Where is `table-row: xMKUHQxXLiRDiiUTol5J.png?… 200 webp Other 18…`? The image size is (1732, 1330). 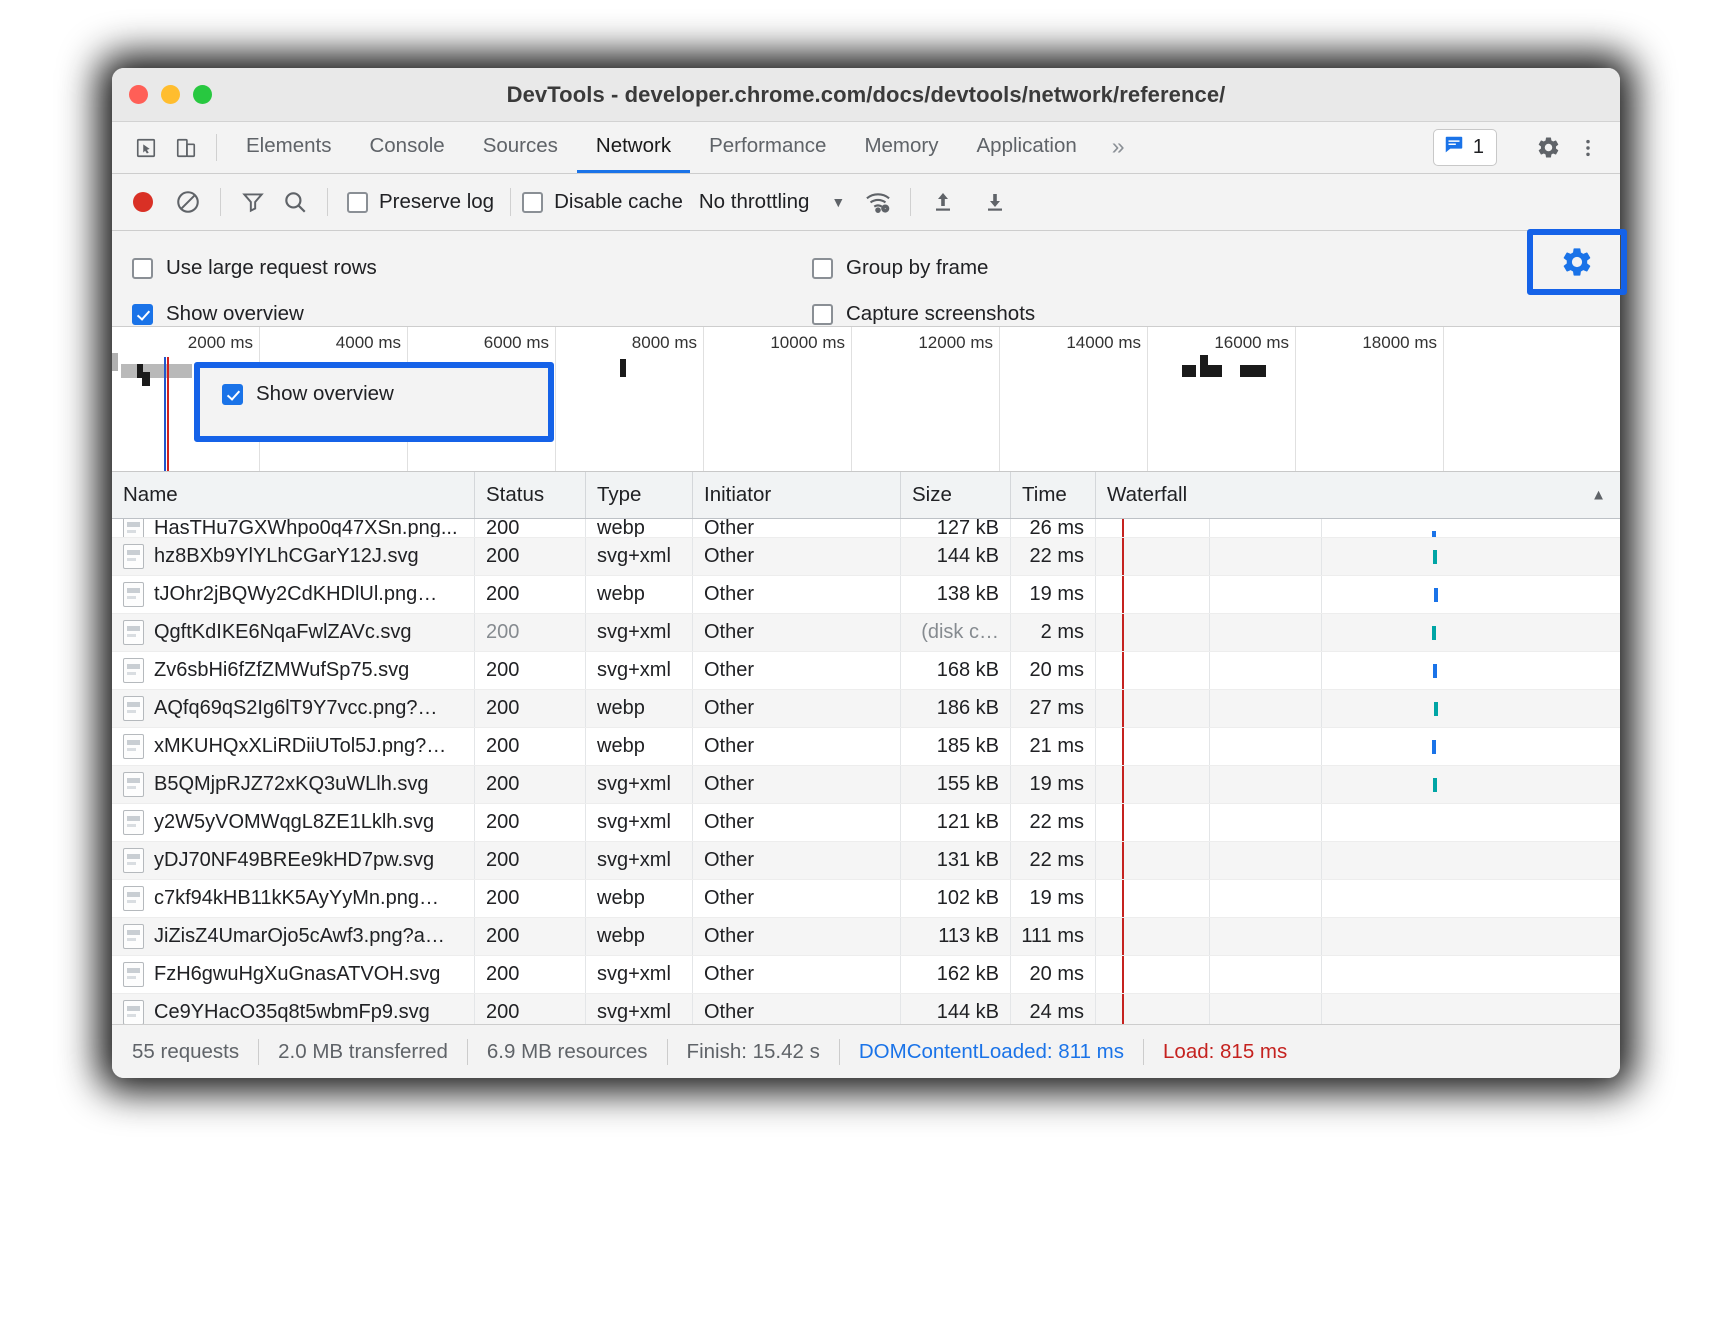 table-row: xMKUHQxXLiRDiiUTol5J.png?… 200 webp Other 18… is located at coordinates (866, 747).